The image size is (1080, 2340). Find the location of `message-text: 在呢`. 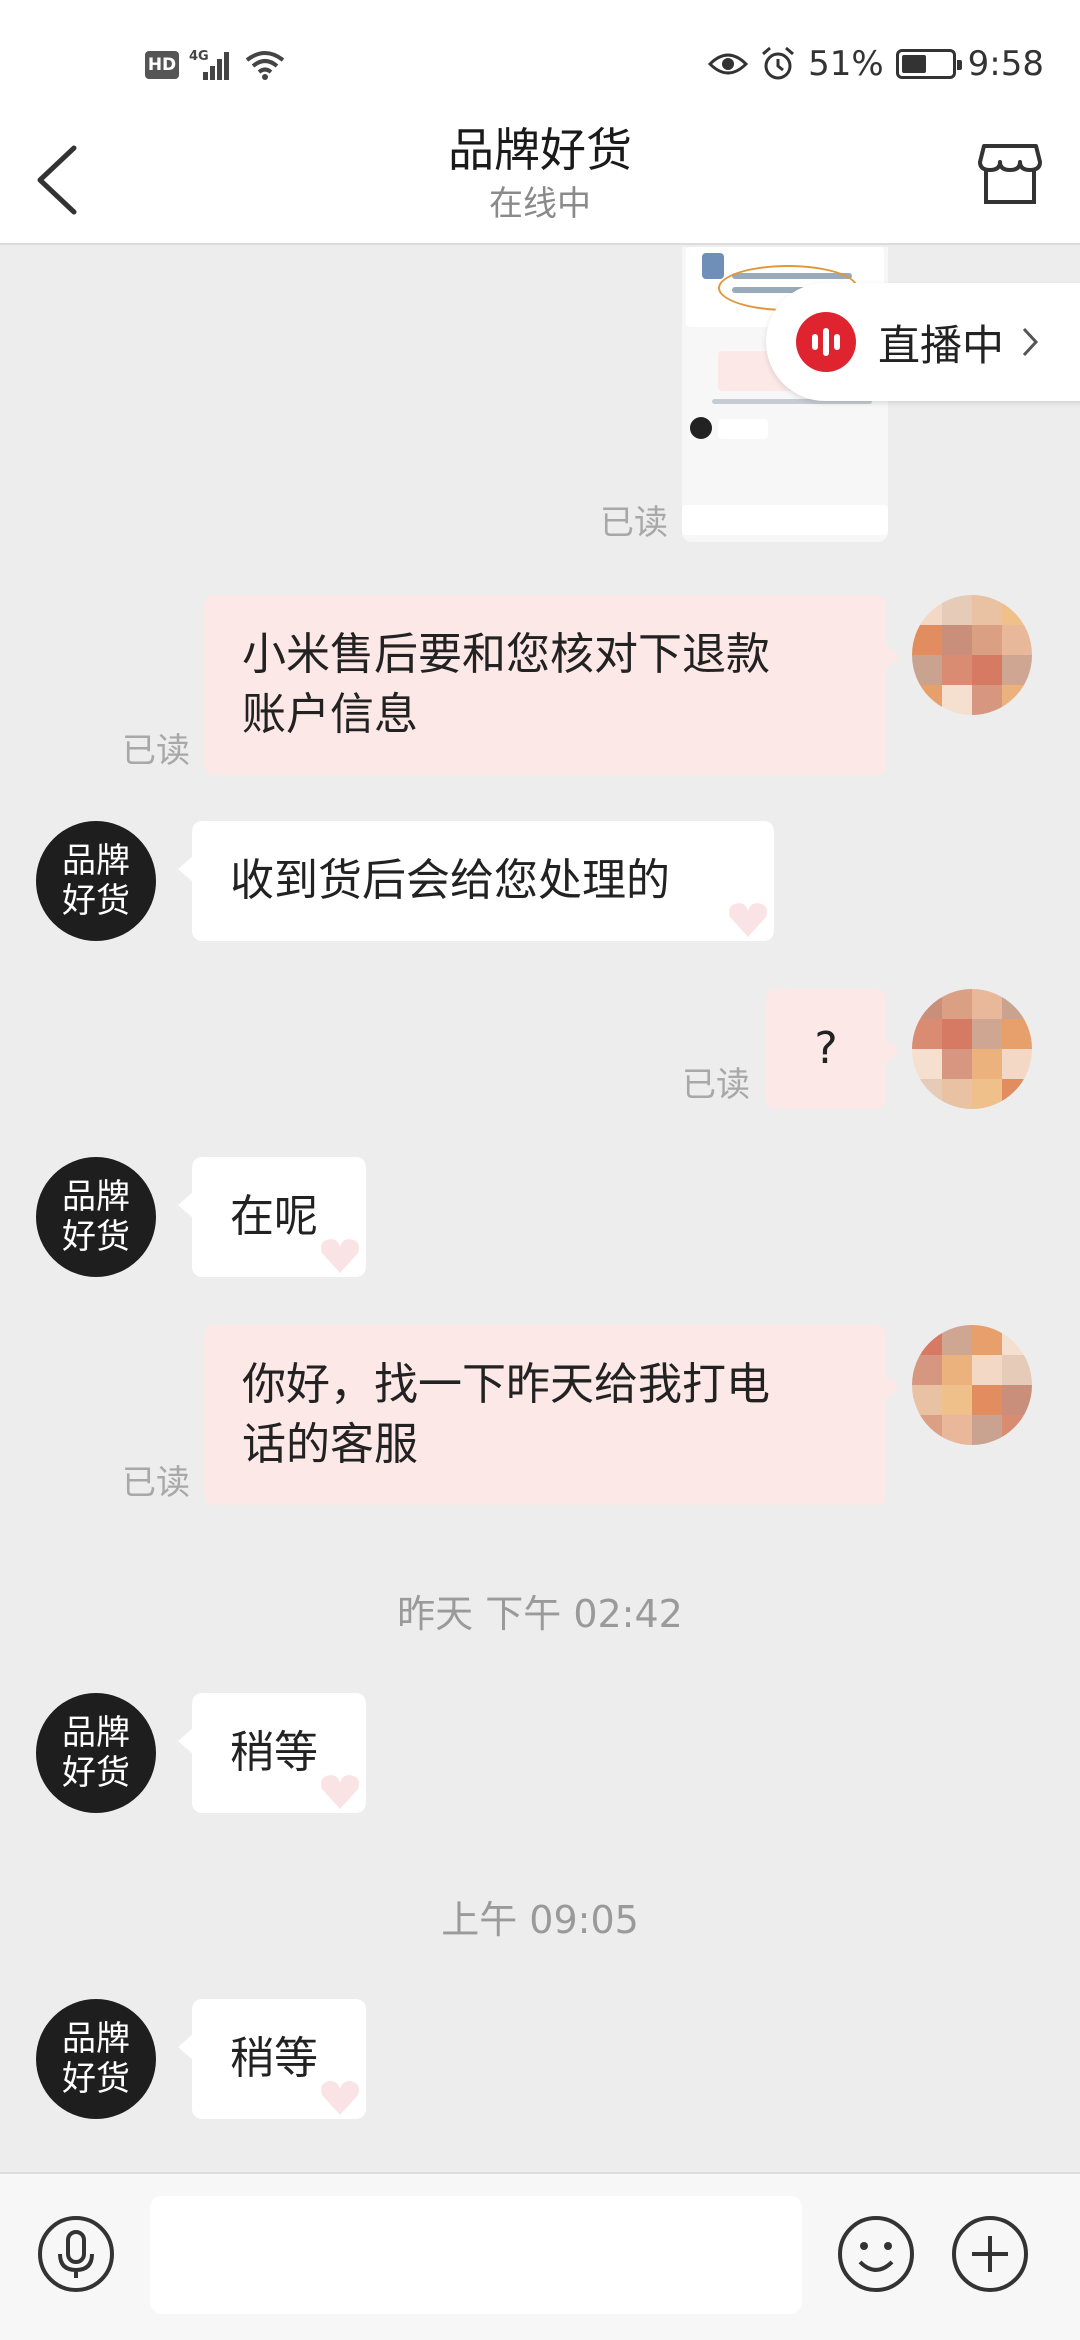

message-text: 在呢 is located at coordinates (274, 1216).